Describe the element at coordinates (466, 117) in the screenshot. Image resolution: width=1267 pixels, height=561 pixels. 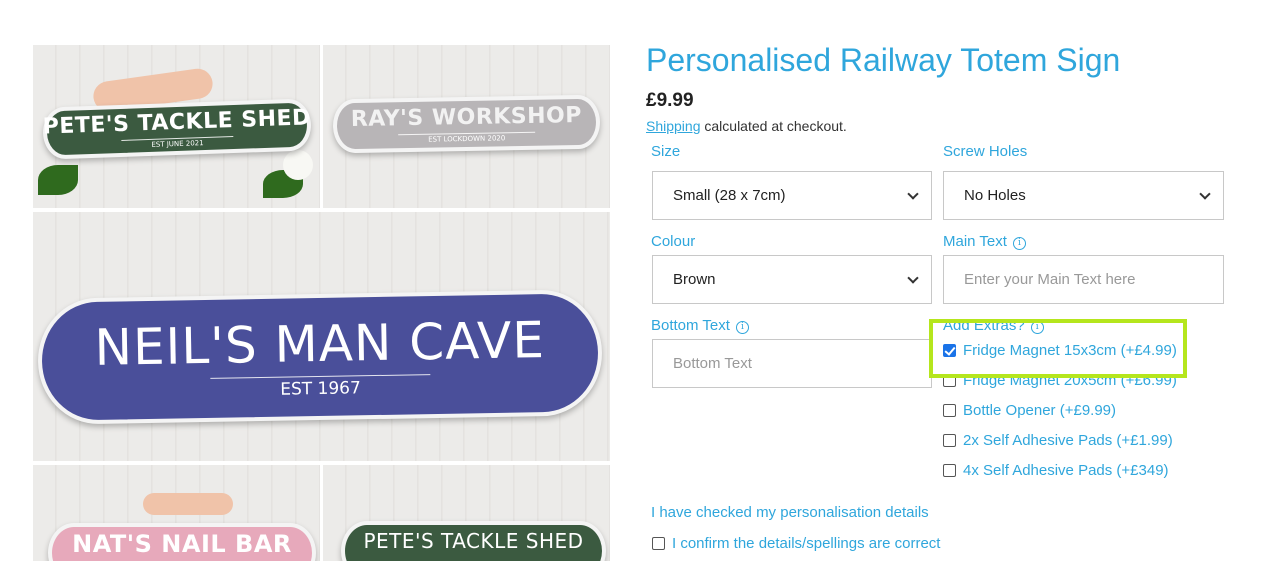
I see `sign-name: RAY'S WORKSHOP` at that location.